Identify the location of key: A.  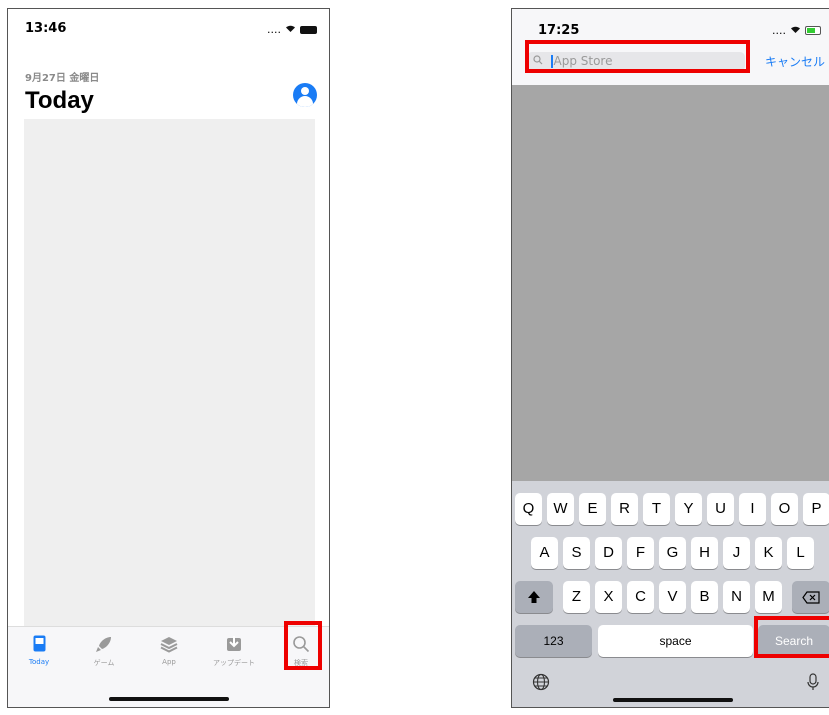
(544, 553).